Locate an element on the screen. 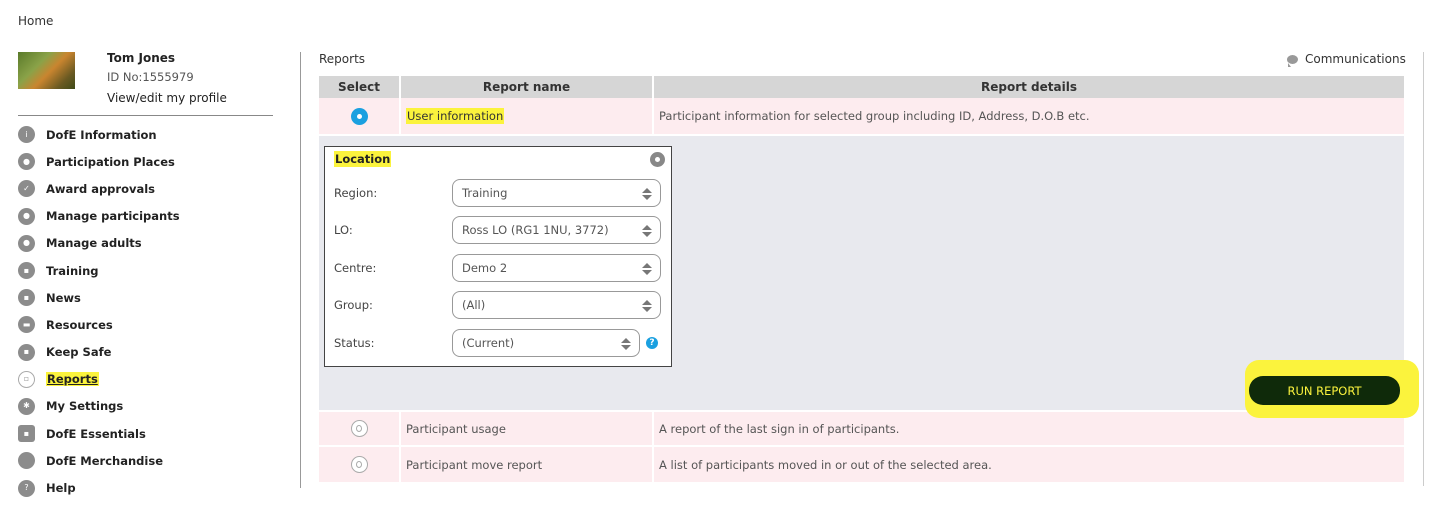 The image size is (1451, 519). lo-row: LO: Ross LO (RG1 1NU, 3772) is located at coordinates (497, 230).